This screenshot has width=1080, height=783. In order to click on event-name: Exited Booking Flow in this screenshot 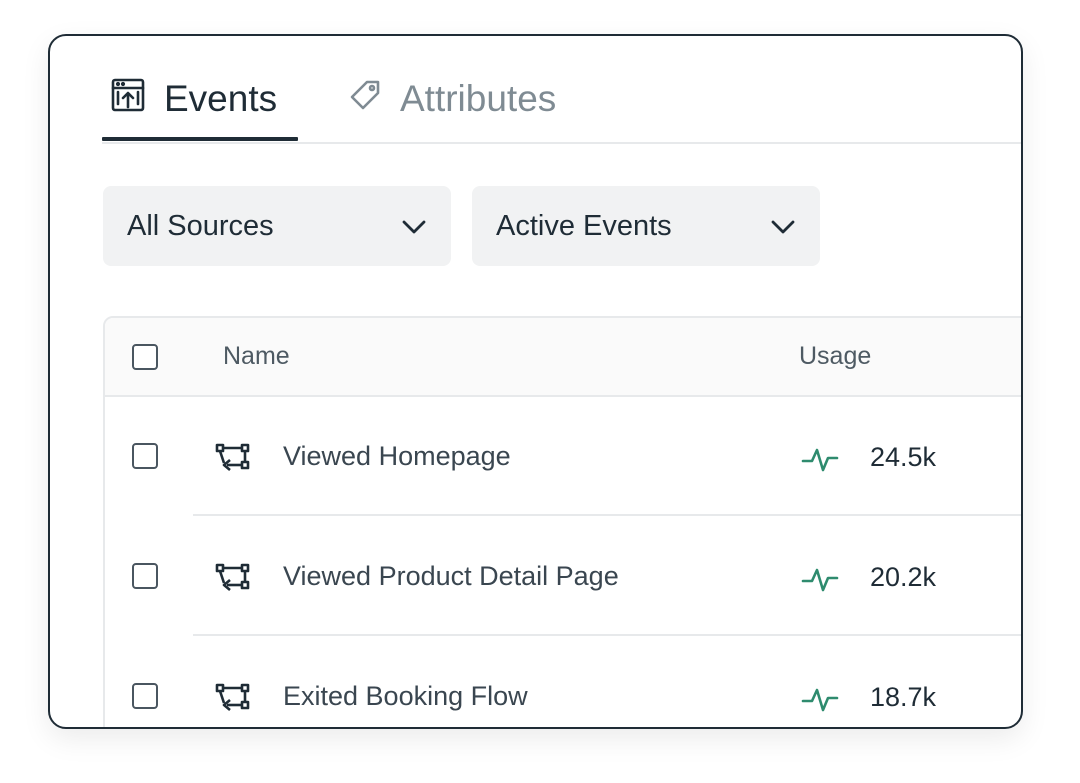, I will do `click(405, 696)`.